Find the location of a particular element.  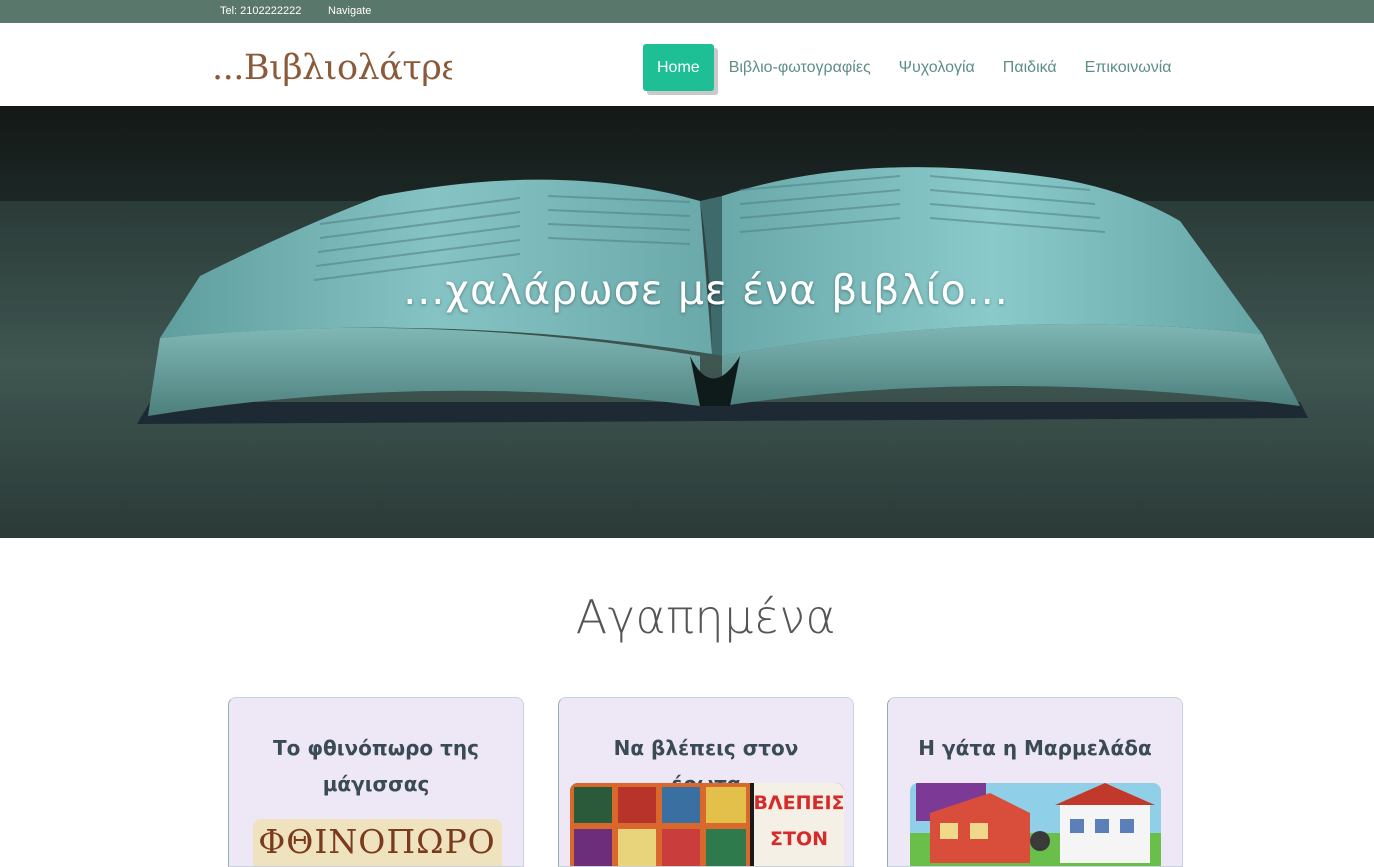

book-cover-image: ΦΘΙΝΟΠΩΡΟ is located at coordinates (377, 842).